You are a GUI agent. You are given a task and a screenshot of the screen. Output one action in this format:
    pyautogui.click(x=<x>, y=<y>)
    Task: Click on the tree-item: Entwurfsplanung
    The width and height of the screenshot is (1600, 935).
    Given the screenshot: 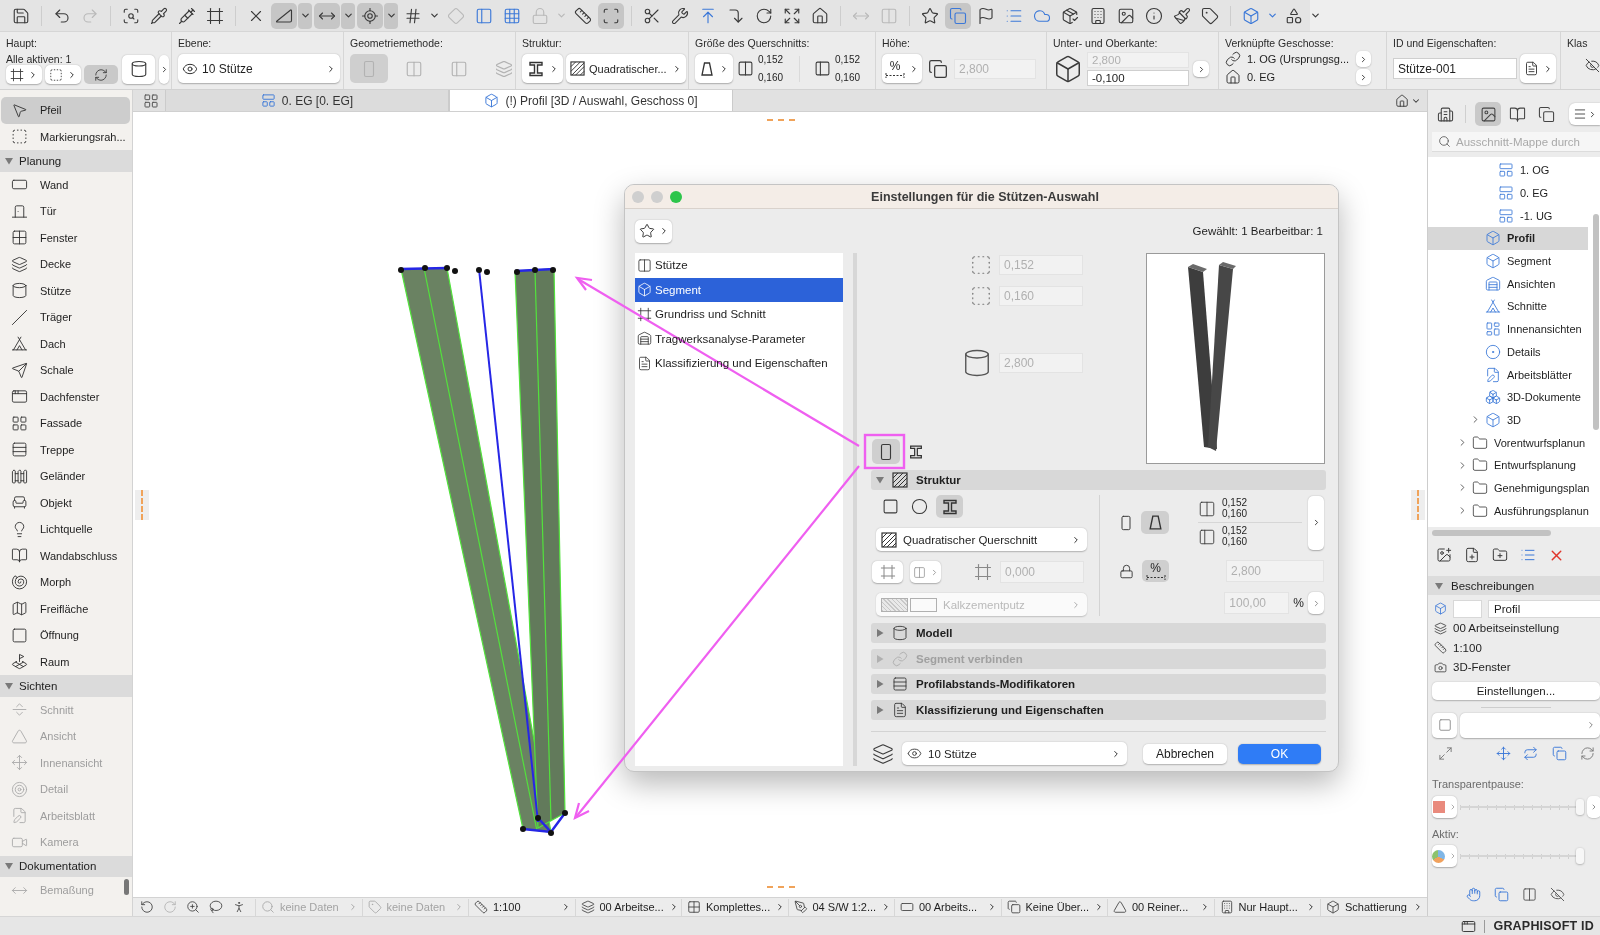 What is the action you would take?
    pyautogui.click(x=1508, y=465)
    